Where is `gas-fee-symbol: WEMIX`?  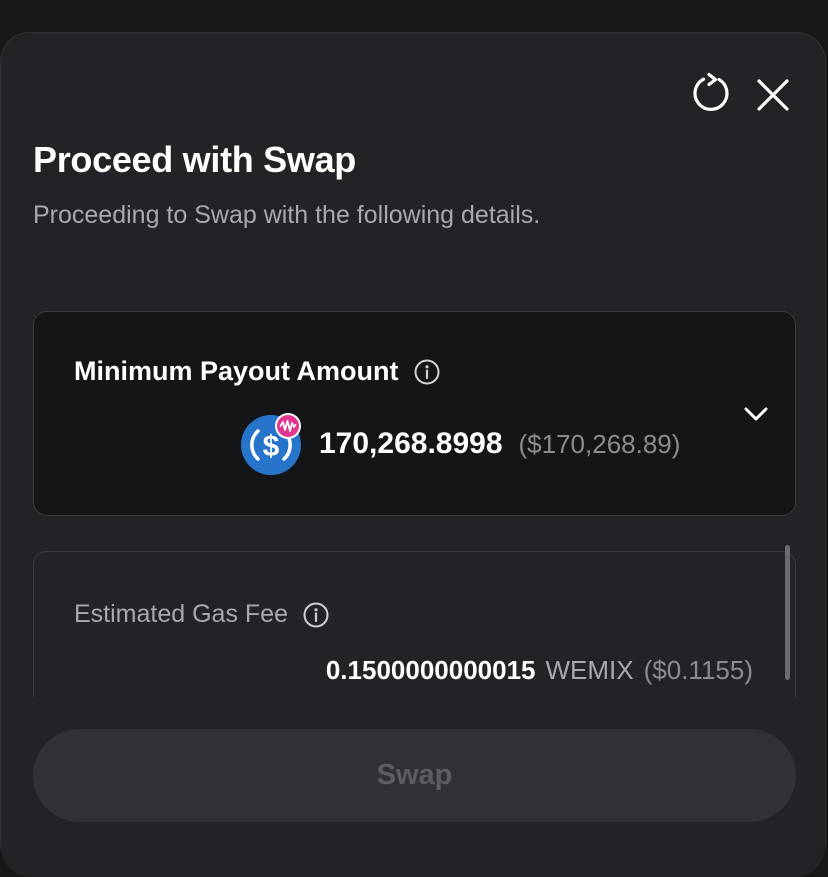
gas-fee-symbol: WEMIX is located at coordinates (589, 670).